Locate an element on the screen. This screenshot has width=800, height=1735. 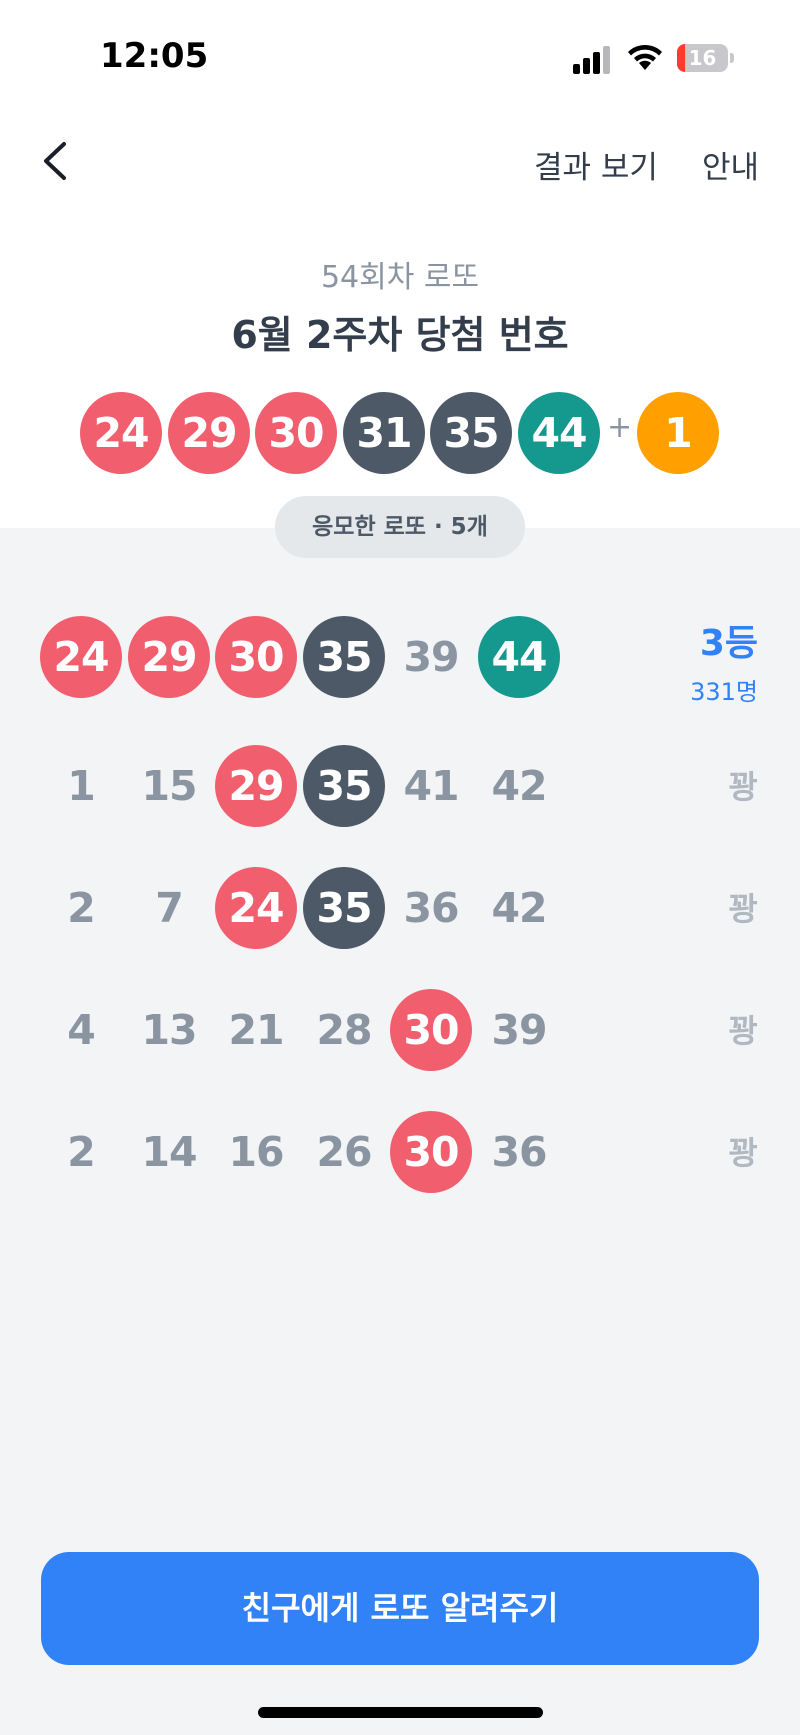
entry-number: 1 is located at coordinates (81, 786).